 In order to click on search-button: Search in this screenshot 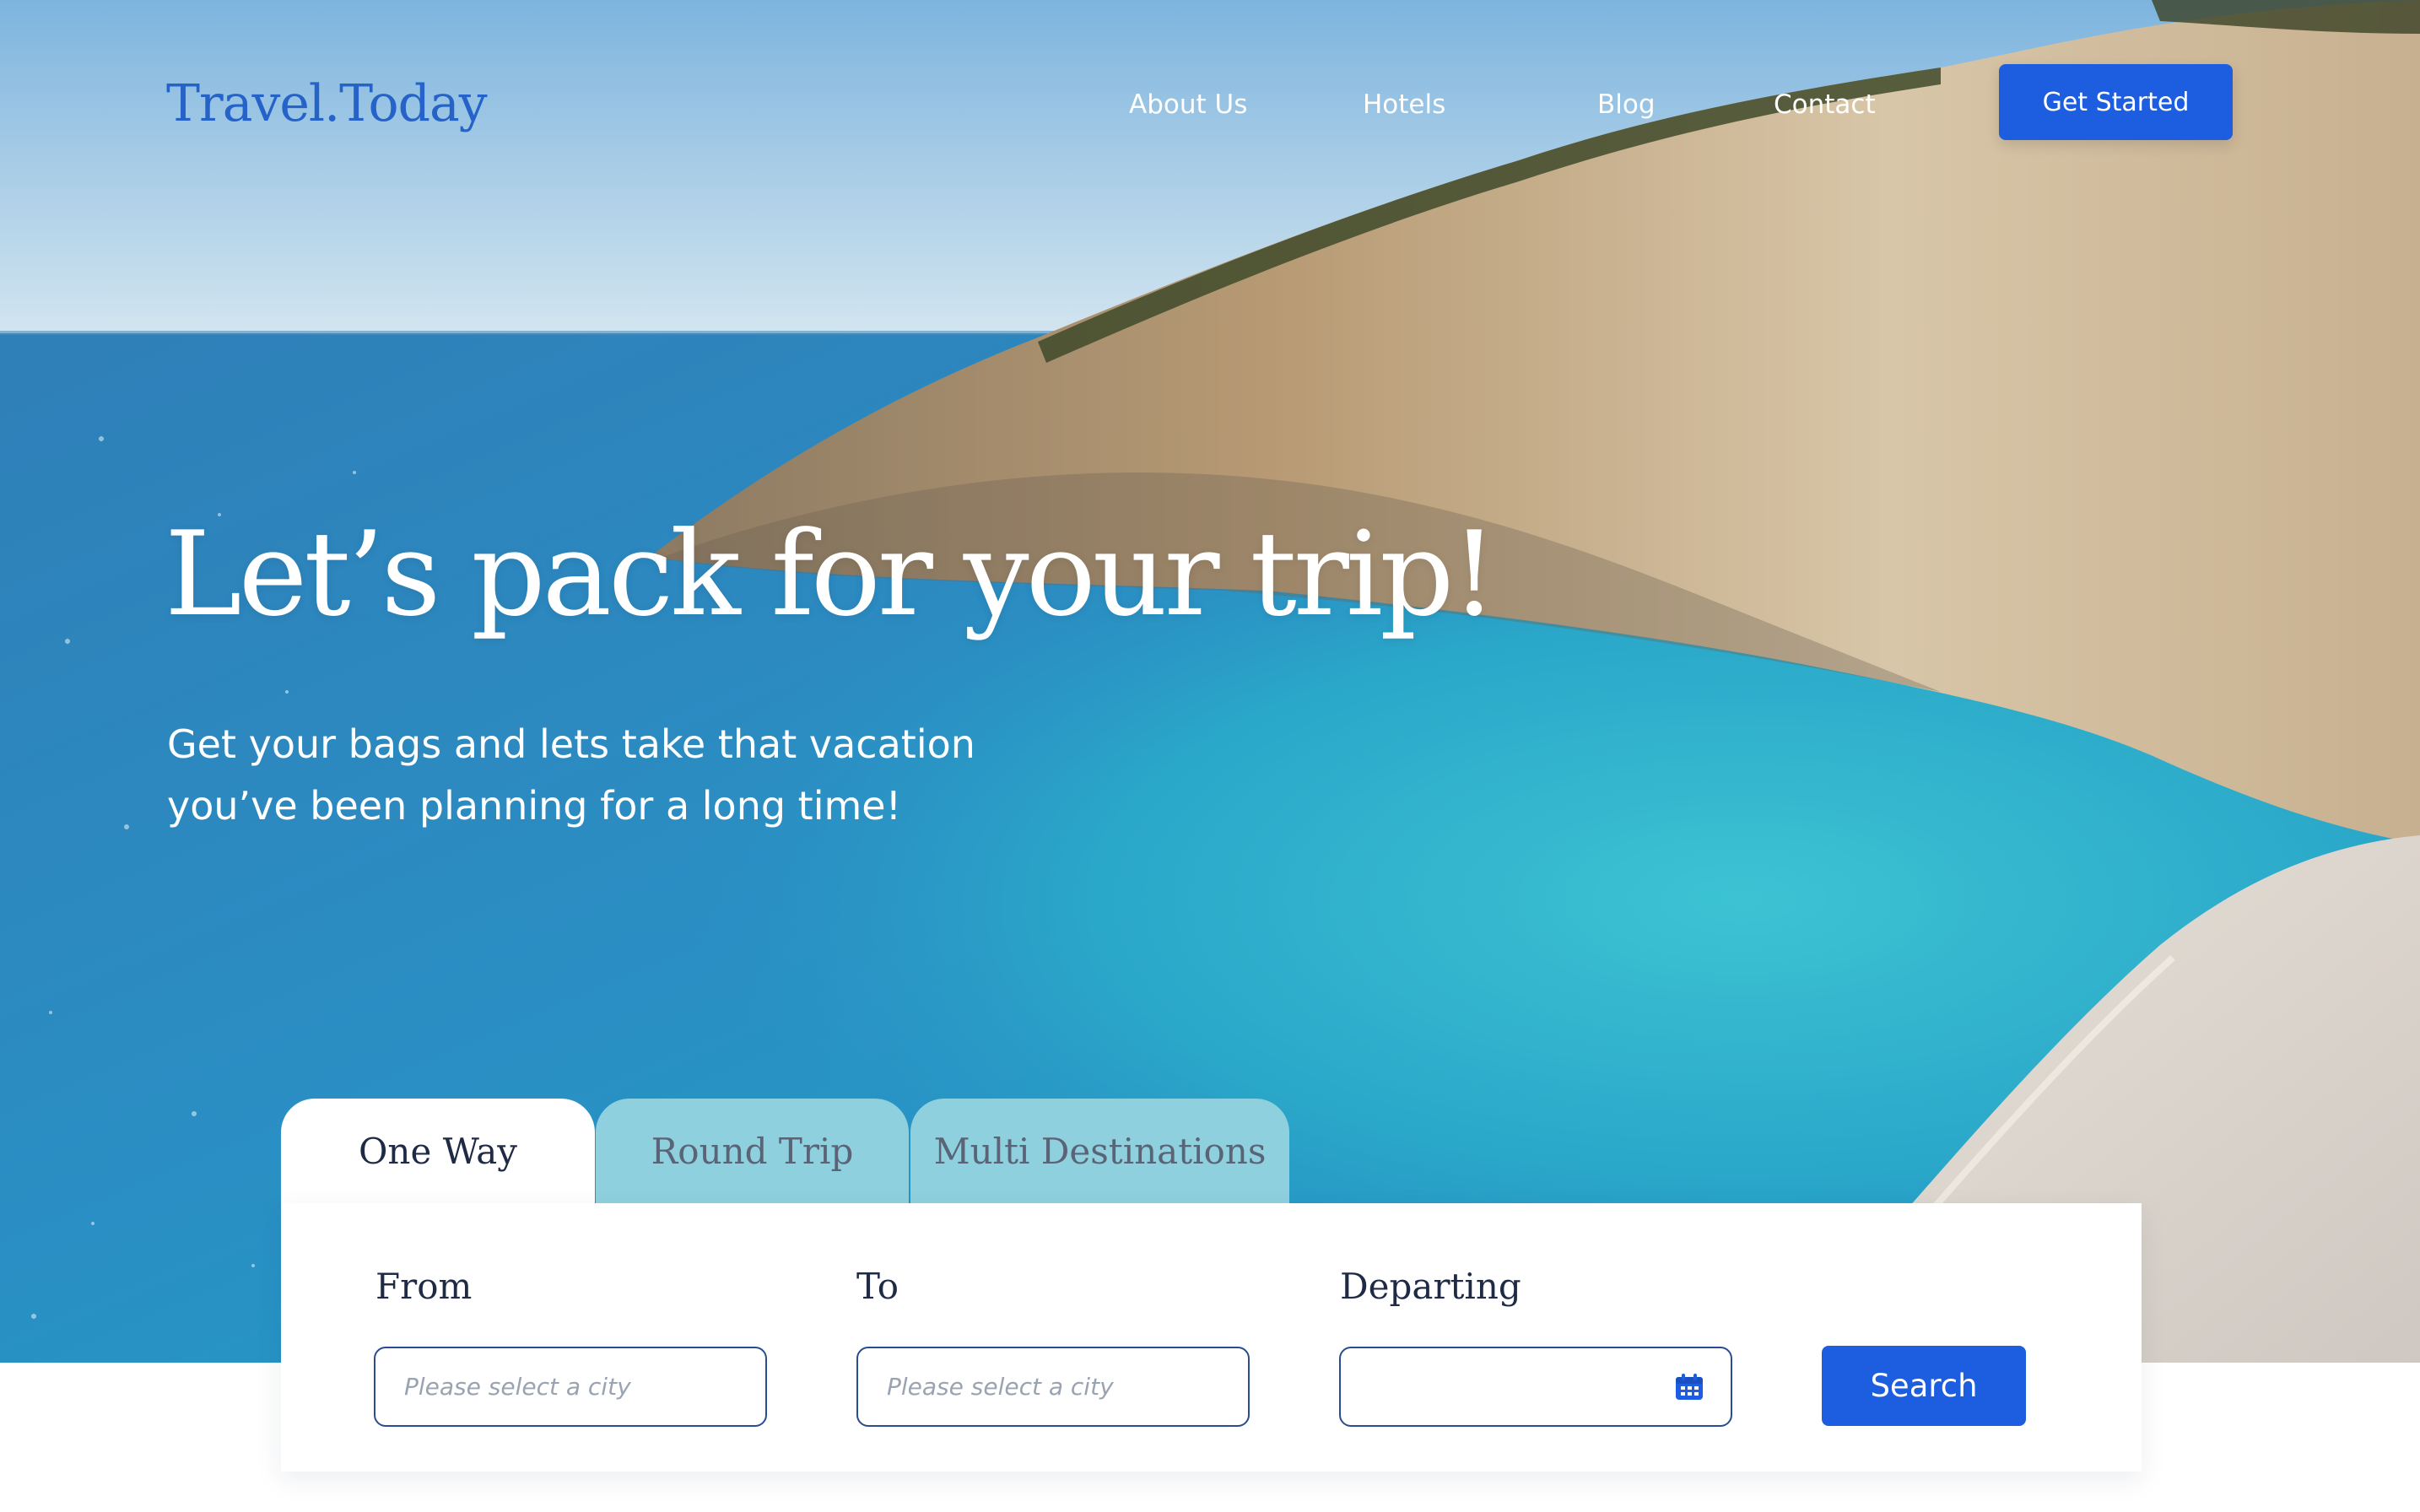, I will do `click(1924, 1386)`.